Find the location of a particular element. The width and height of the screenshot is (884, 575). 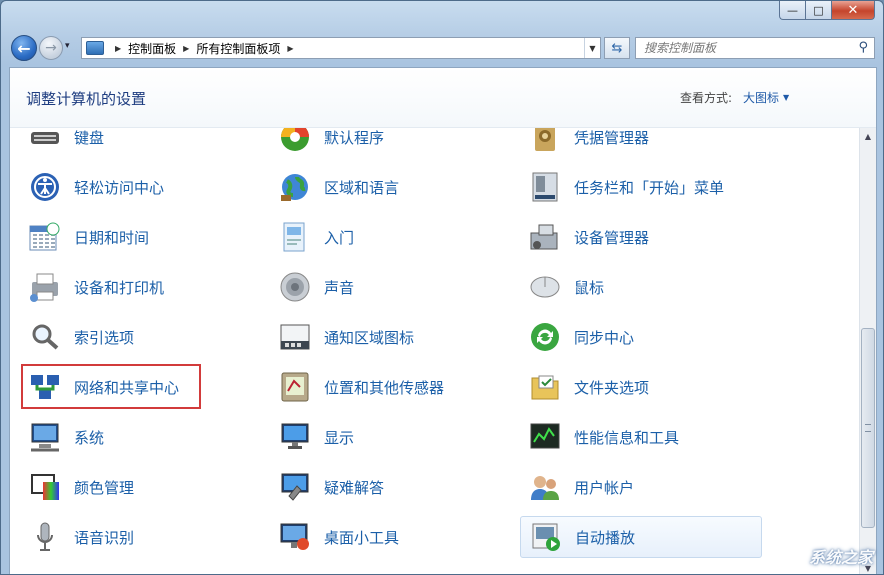

forward-button: → is located at coordinates (51, 48).